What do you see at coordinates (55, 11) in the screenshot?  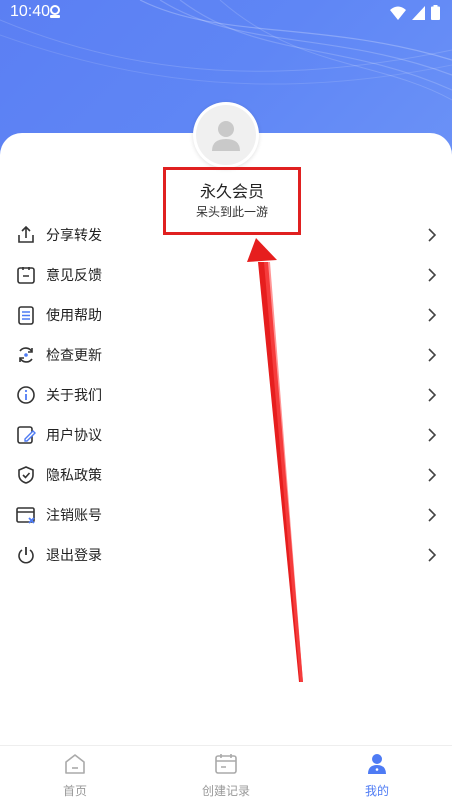 I see `notification-app-icon` at bounding box center [55, 11].